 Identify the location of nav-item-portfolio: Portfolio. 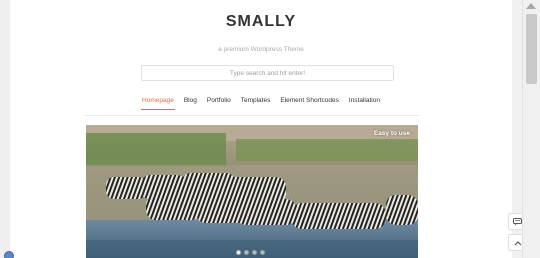
(219, 103).